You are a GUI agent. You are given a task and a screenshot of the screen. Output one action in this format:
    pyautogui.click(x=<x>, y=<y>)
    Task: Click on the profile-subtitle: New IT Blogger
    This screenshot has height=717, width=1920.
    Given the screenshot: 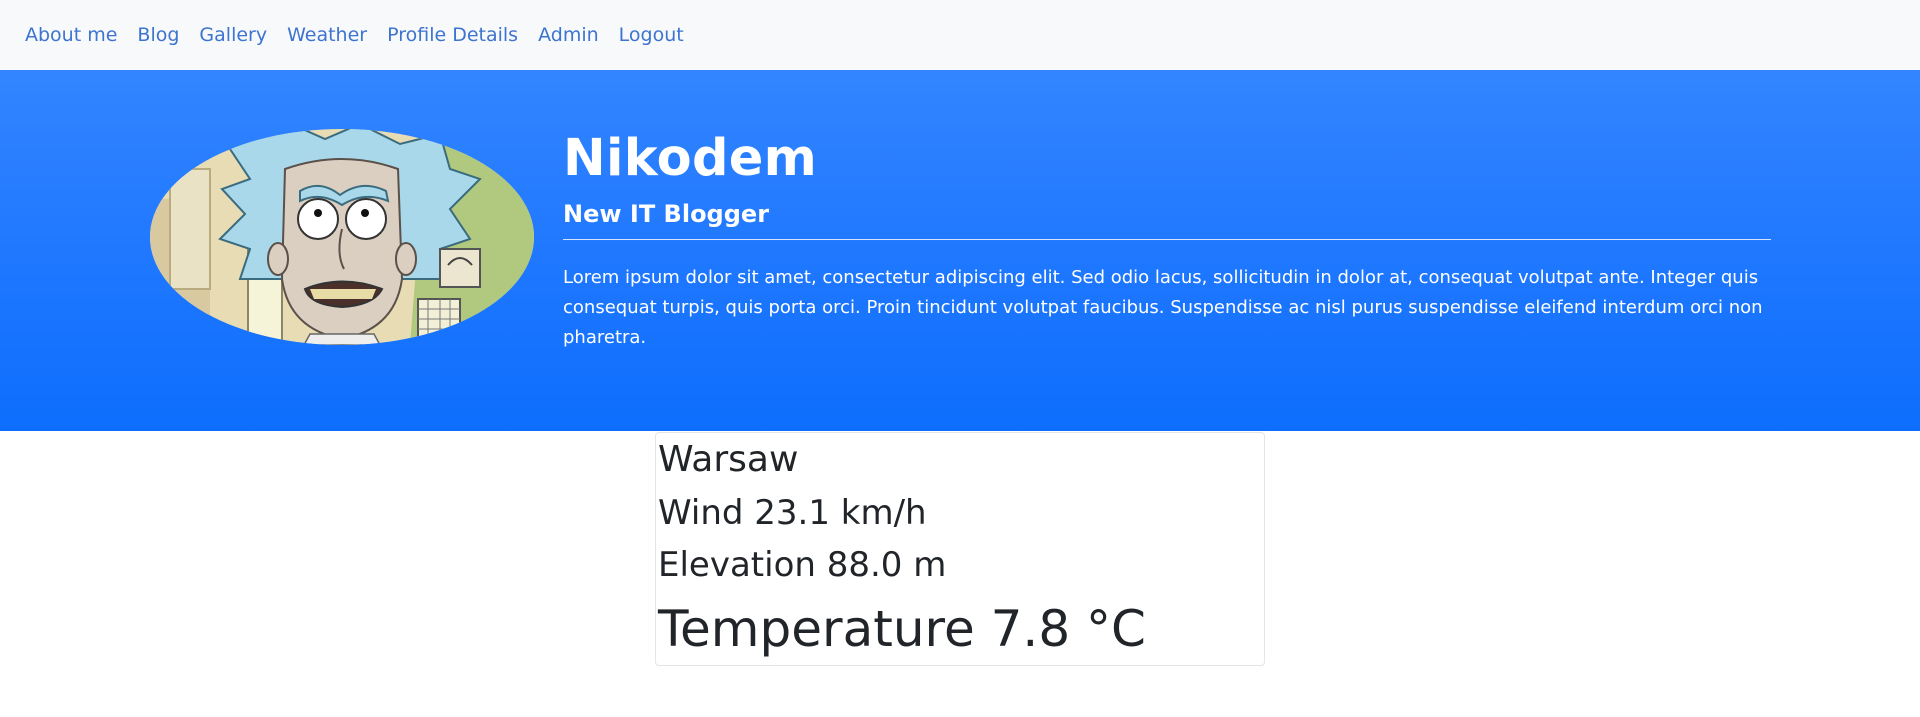 What is the action you would take?
    pyautogui.click(x=666, y=214)
    